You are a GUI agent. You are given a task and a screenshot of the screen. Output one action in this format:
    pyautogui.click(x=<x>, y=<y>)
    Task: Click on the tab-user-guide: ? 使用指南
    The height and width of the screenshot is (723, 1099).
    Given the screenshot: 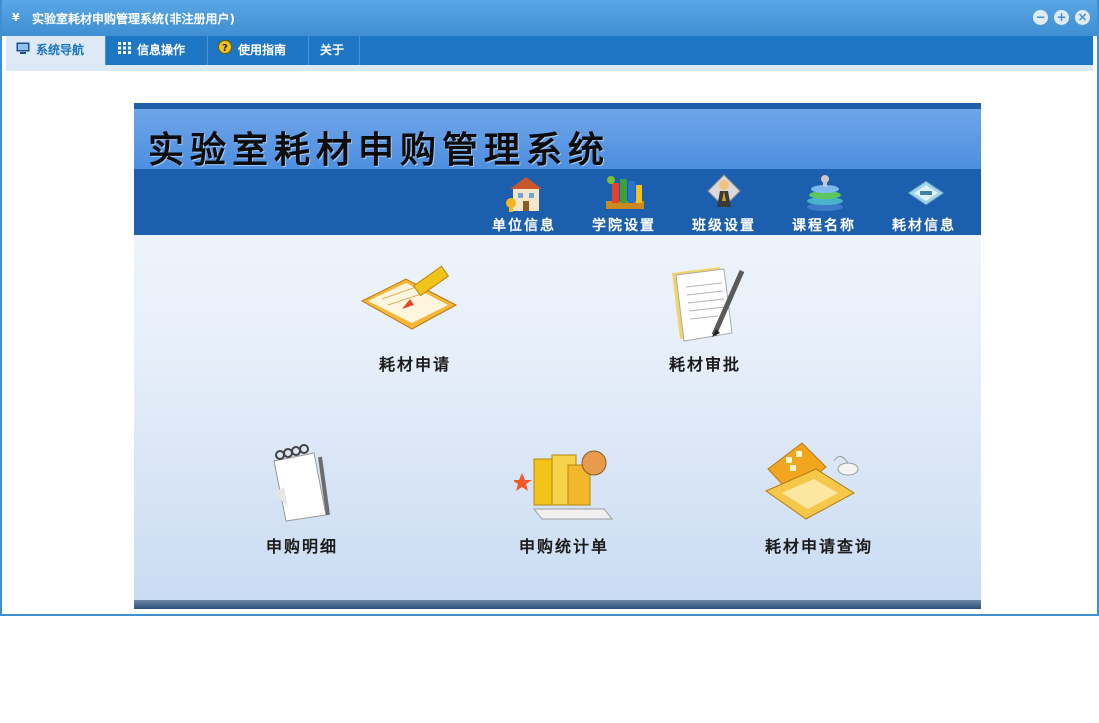 What is the action you would take?
    pyautogui.click(x=258, y=50)
    